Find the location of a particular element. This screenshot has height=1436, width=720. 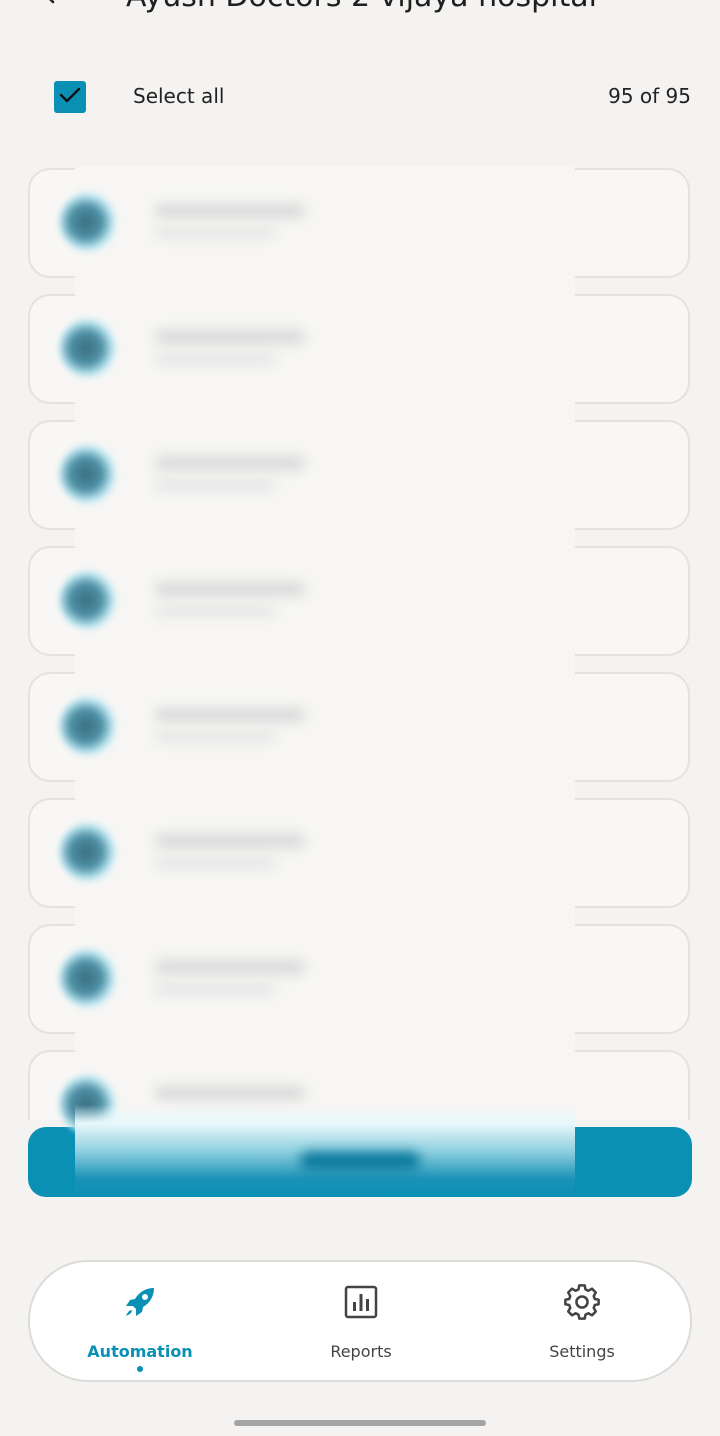

nav-item-reports: Reports is located at coordinates (361, 1321).